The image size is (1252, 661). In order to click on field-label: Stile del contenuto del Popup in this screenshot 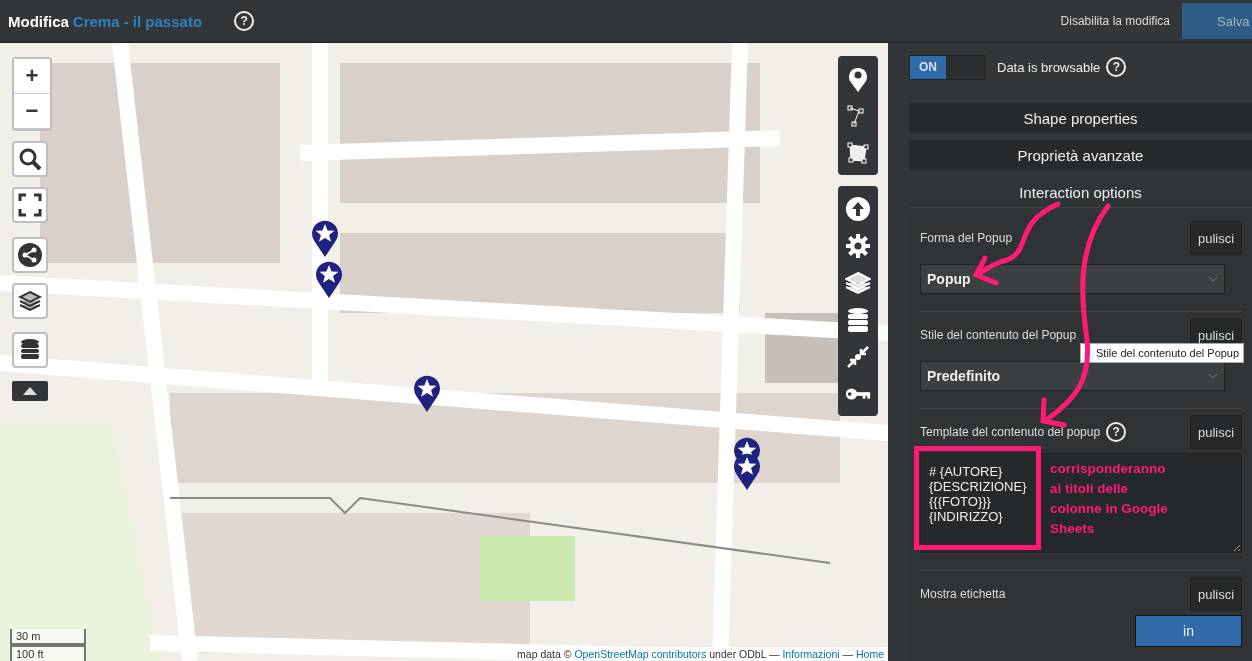, I will do `click(998, 335)`.